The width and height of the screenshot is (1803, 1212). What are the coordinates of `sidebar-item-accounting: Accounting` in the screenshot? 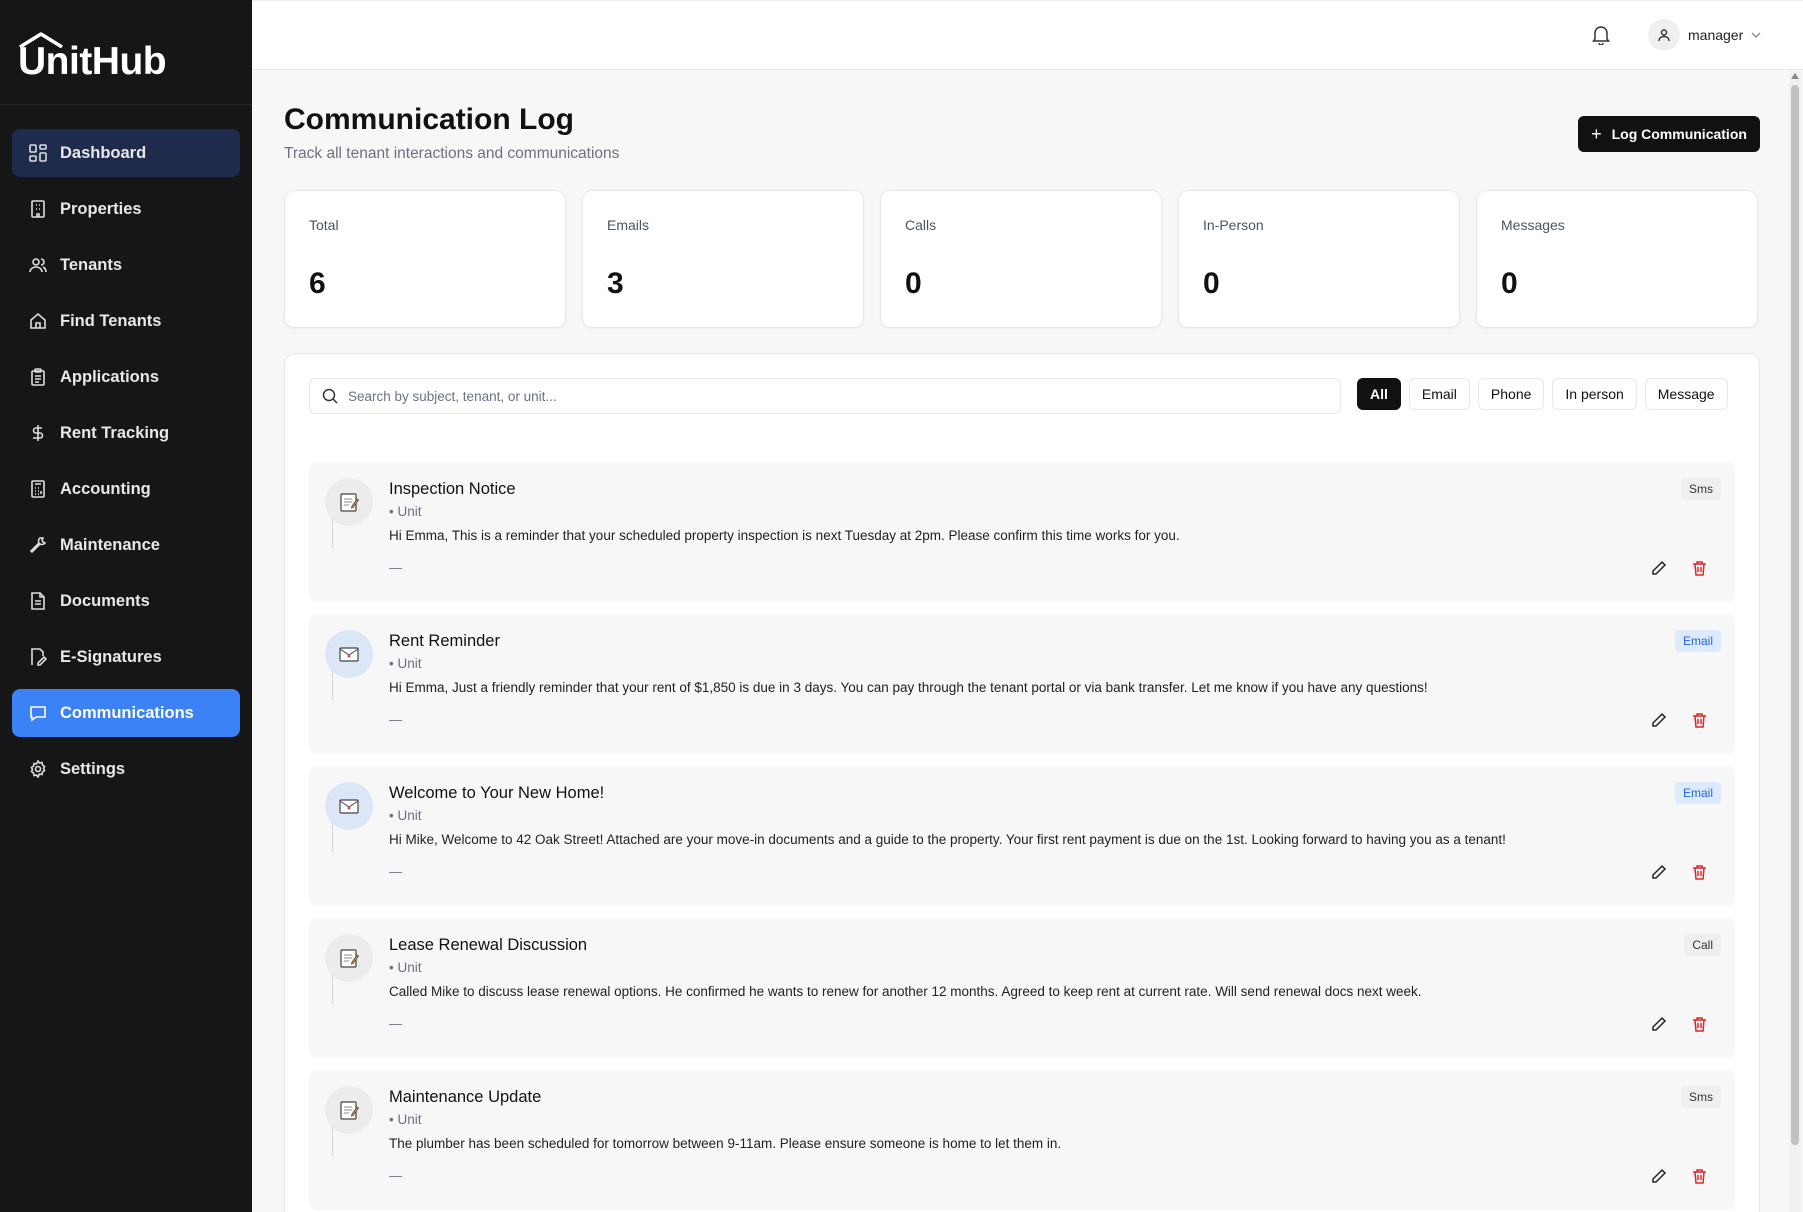 It's located at (126, 489).